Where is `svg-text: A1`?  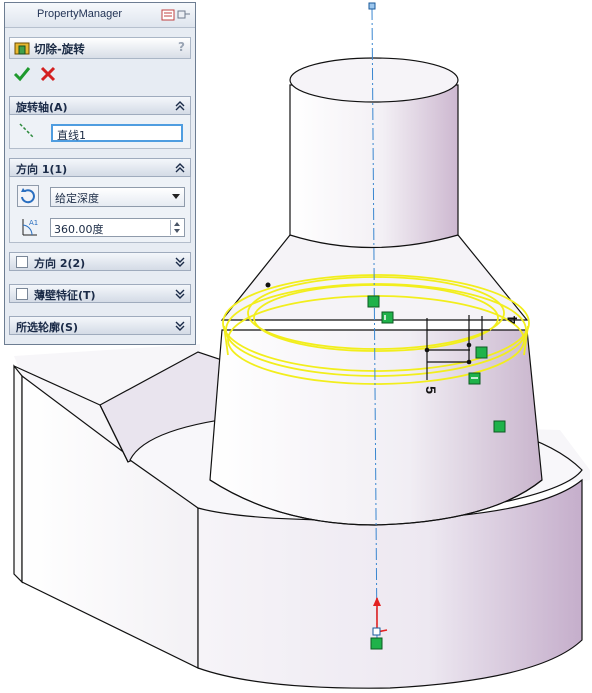 svg-text: A1 is located at coordinates (33, 223).